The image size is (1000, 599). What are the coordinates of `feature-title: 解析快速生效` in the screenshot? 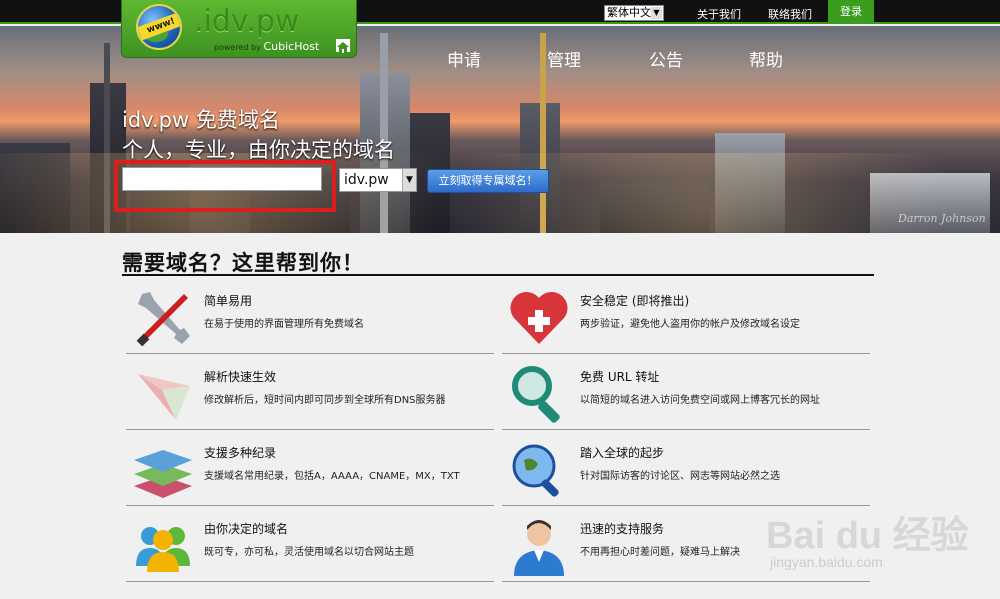 It's located at (240, 377).